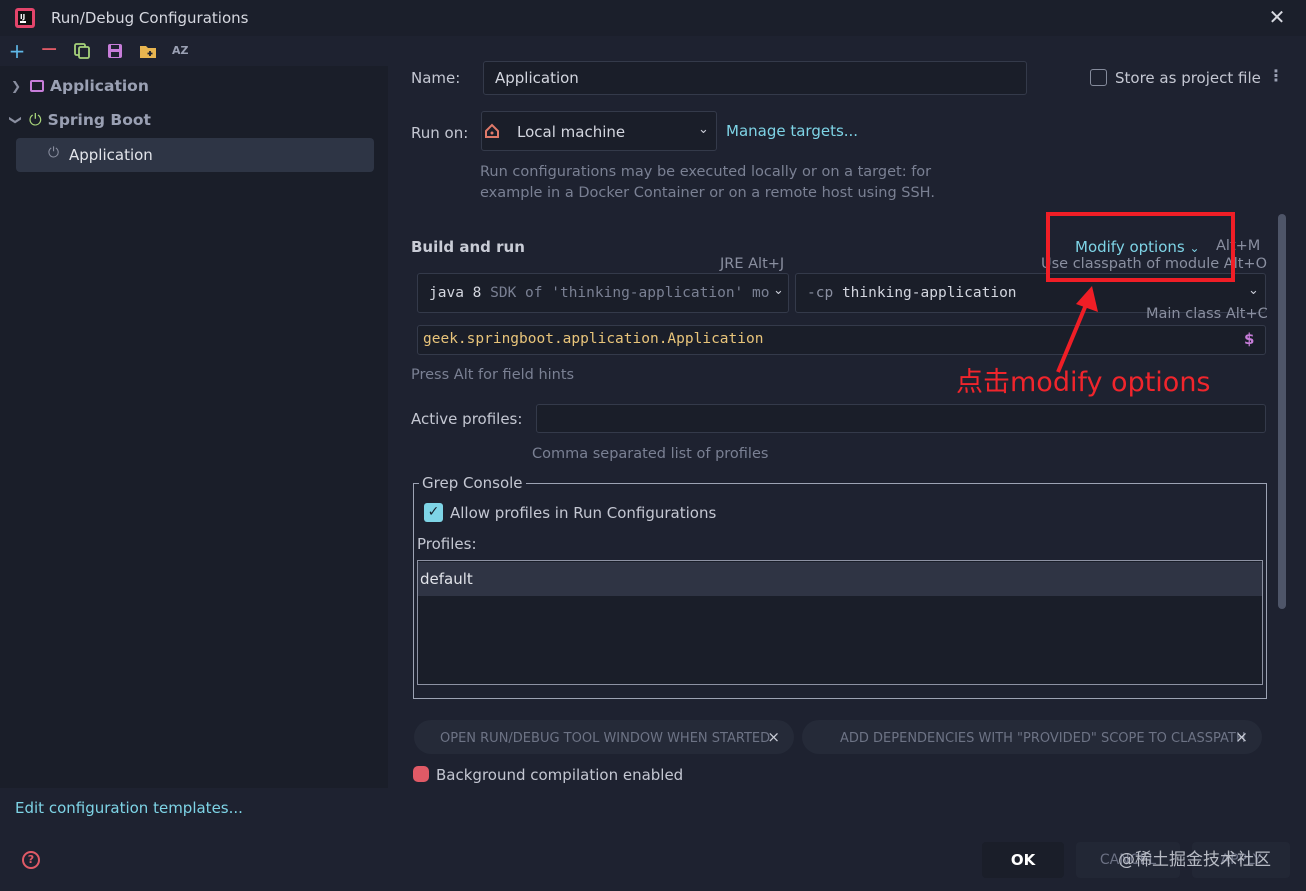 This screenshot has height=891, width=1306. Describe the element at coordinates (440, 133) in the screenshot. I see `run-on-label: Run on:` at that location.